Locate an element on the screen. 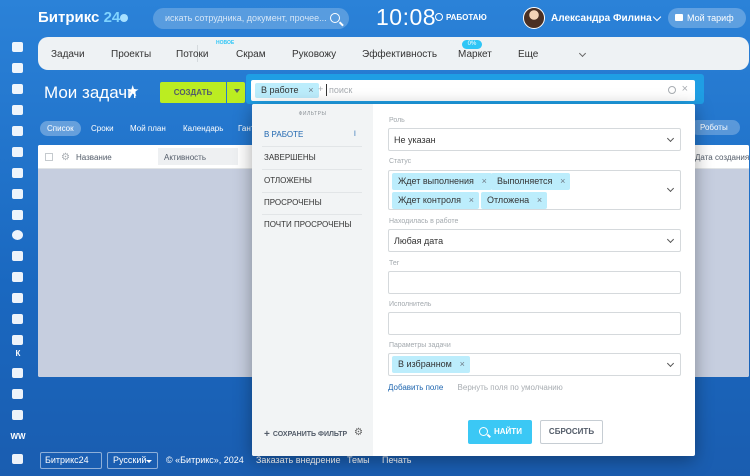 The width and height of the screenshot is (750, 476). star-icon: ★ is located at coordinates (132, 91).